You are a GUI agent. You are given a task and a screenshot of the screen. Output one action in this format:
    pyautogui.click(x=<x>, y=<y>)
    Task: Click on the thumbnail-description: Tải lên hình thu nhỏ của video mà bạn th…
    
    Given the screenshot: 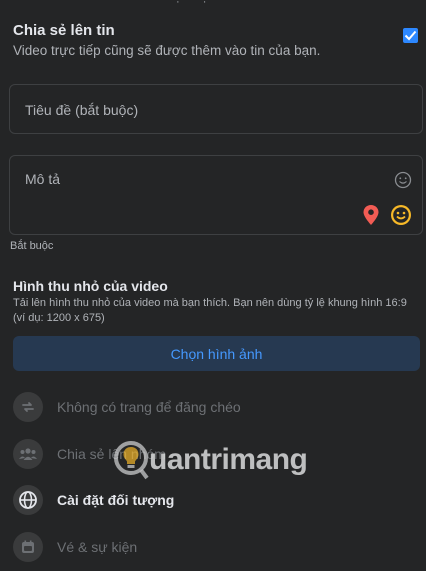 What is the action you would take?
    pyautogui.click(x=210, y=310)
    